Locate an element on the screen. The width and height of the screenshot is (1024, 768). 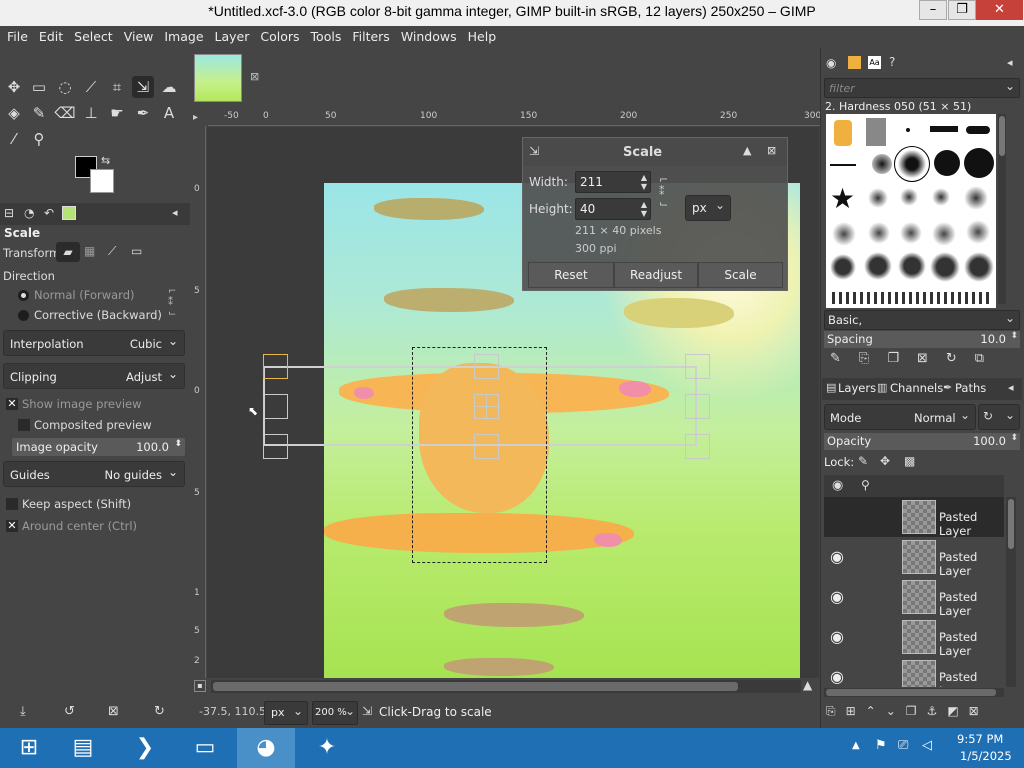
mode-combo: Mode Normal ⌄ is located at coordinates (900, 417).